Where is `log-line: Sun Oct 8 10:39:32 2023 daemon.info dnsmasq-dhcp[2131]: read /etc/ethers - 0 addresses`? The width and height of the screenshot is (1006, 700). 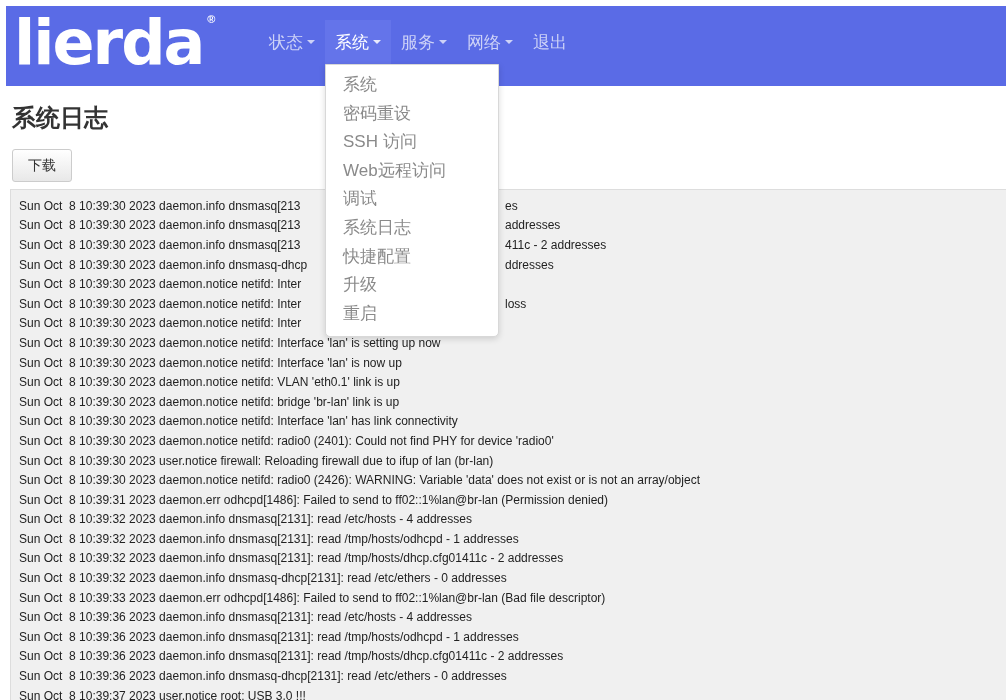 log-line: Sun Oct 8 10:39:32 2023 daemon.info dnsmasq-dhcp[2131]: read /etc/ethers - 0 addresses is located at coordinates (263, 578).